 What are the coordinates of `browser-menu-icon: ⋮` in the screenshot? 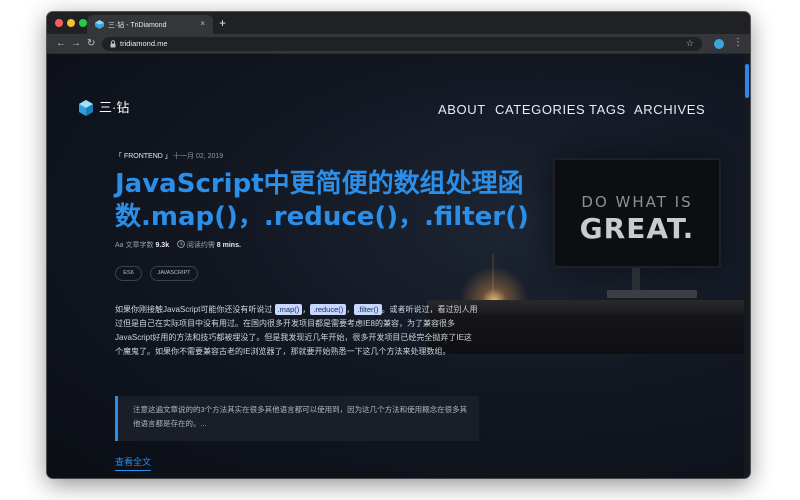 It's located at (738, 43).